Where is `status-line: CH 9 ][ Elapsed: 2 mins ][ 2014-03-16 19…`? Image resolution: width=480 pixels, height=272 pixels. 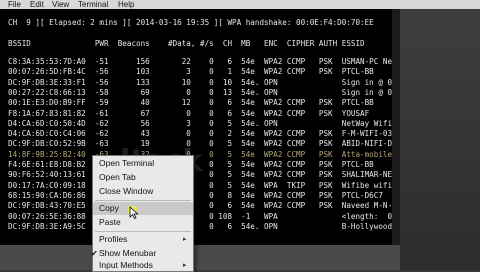 status-line: CH 9 ][ Elapsed: 2 mins ][ 2014-03-16 19… is located at coordinates (191, 22).